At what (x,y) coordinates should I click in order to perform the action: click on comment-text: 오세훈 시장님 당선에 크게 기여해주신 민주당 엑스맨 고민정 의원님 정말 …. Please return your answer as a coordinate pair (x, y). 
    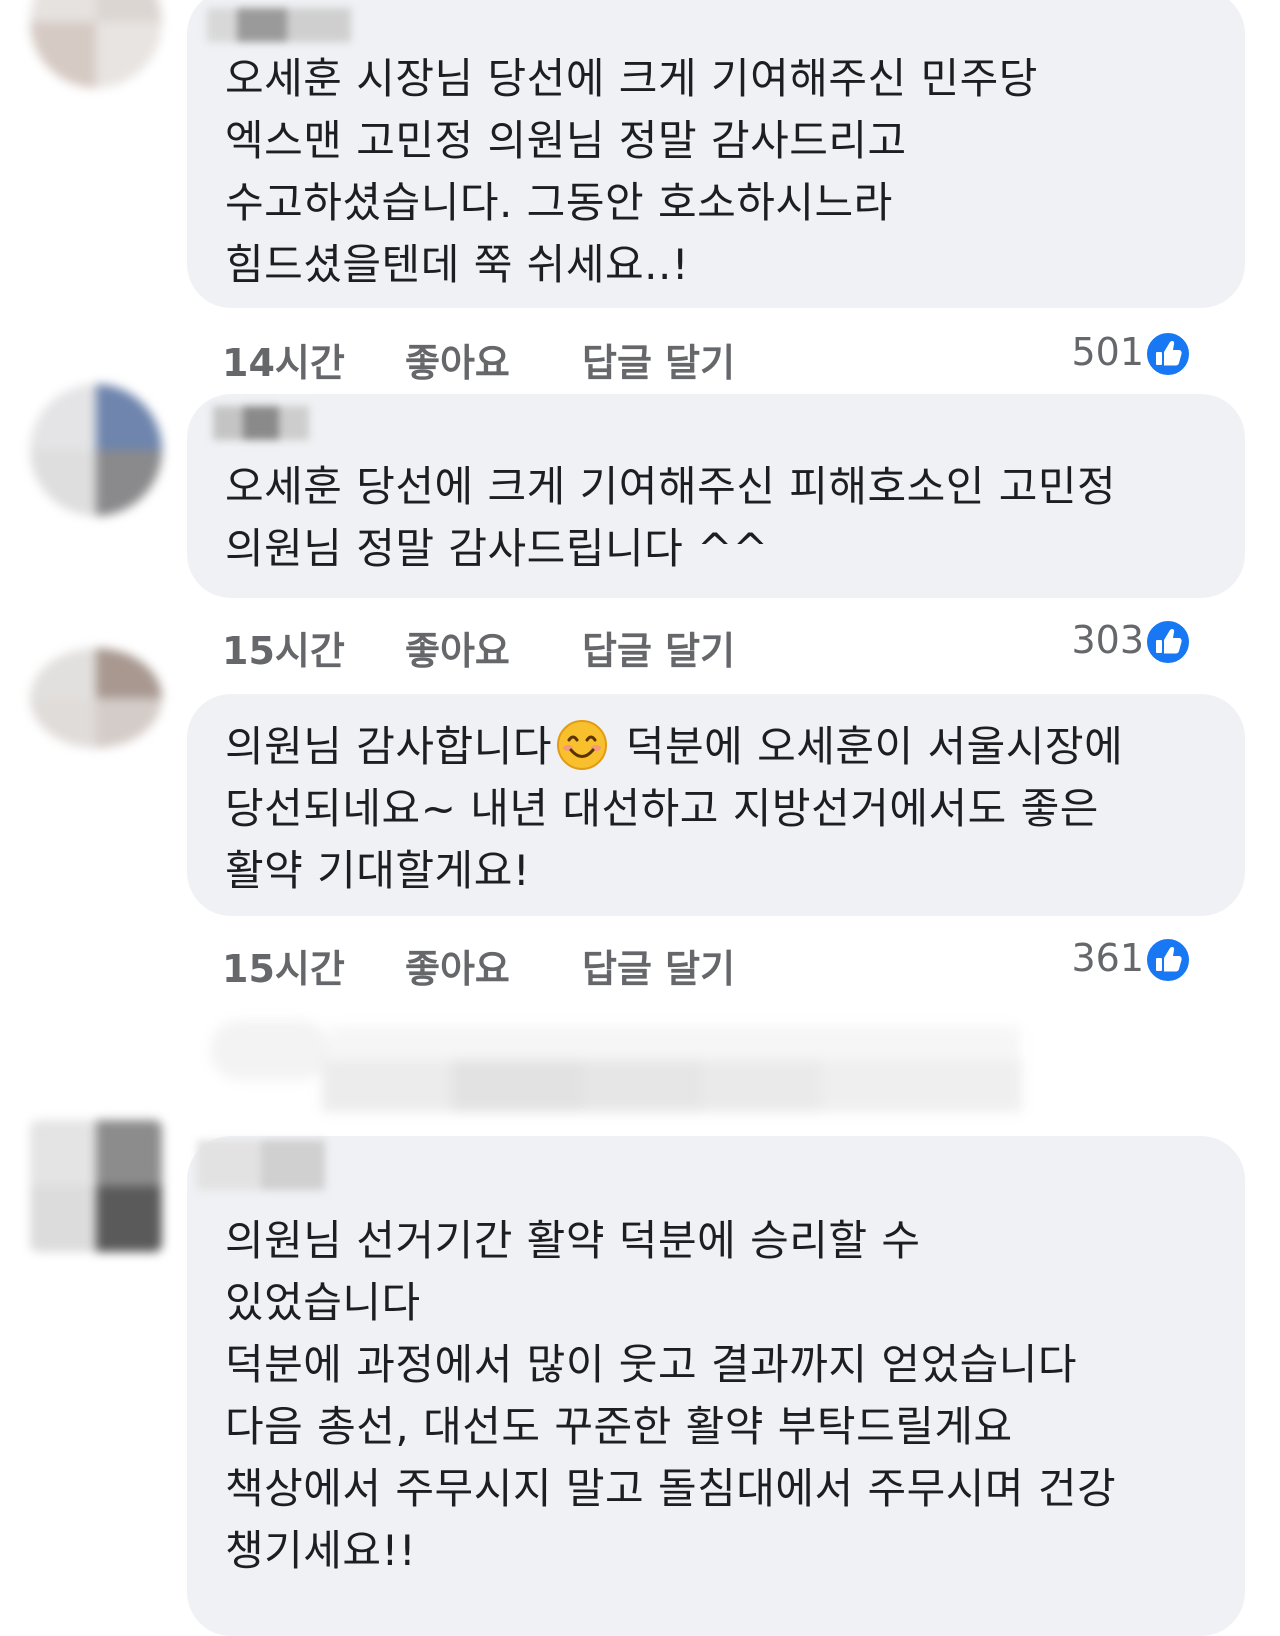
    Looking at the image, I should click on (631, 171).